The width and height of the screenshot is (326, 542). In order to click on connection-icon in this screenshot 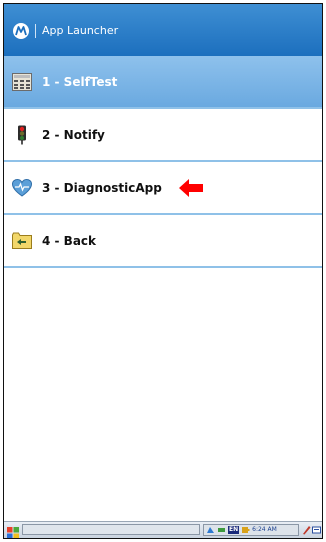, I will do `click(221, 530)`.